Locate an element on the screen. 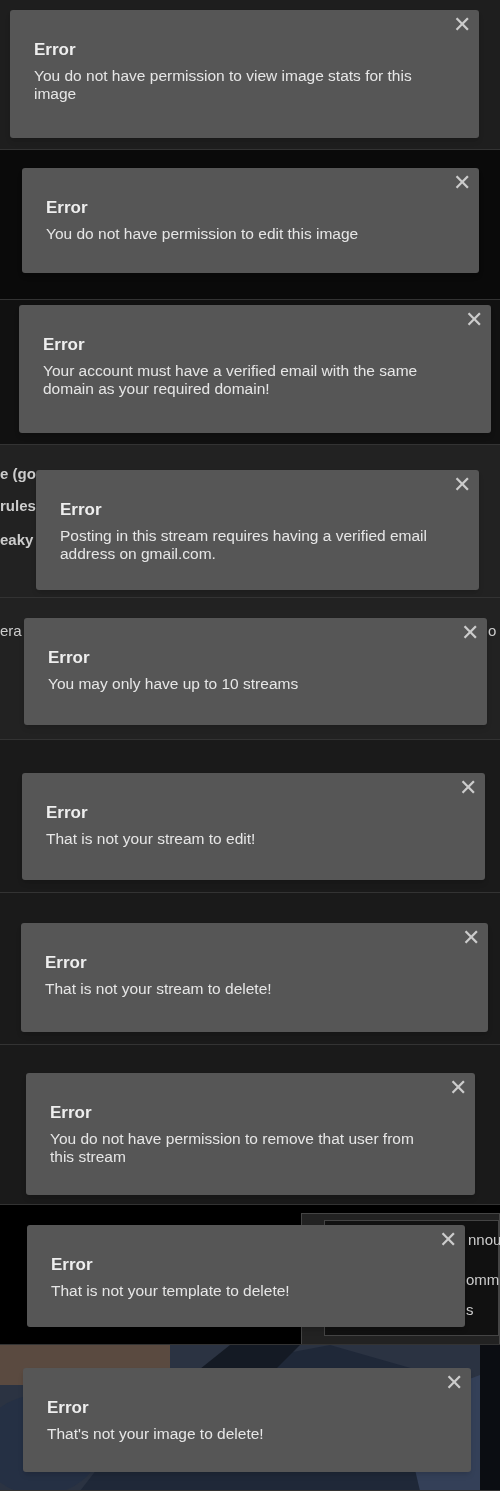 The image size is (500, 1491). error-message: You may only have up to 10 streams is located at coordinates (174, 684).